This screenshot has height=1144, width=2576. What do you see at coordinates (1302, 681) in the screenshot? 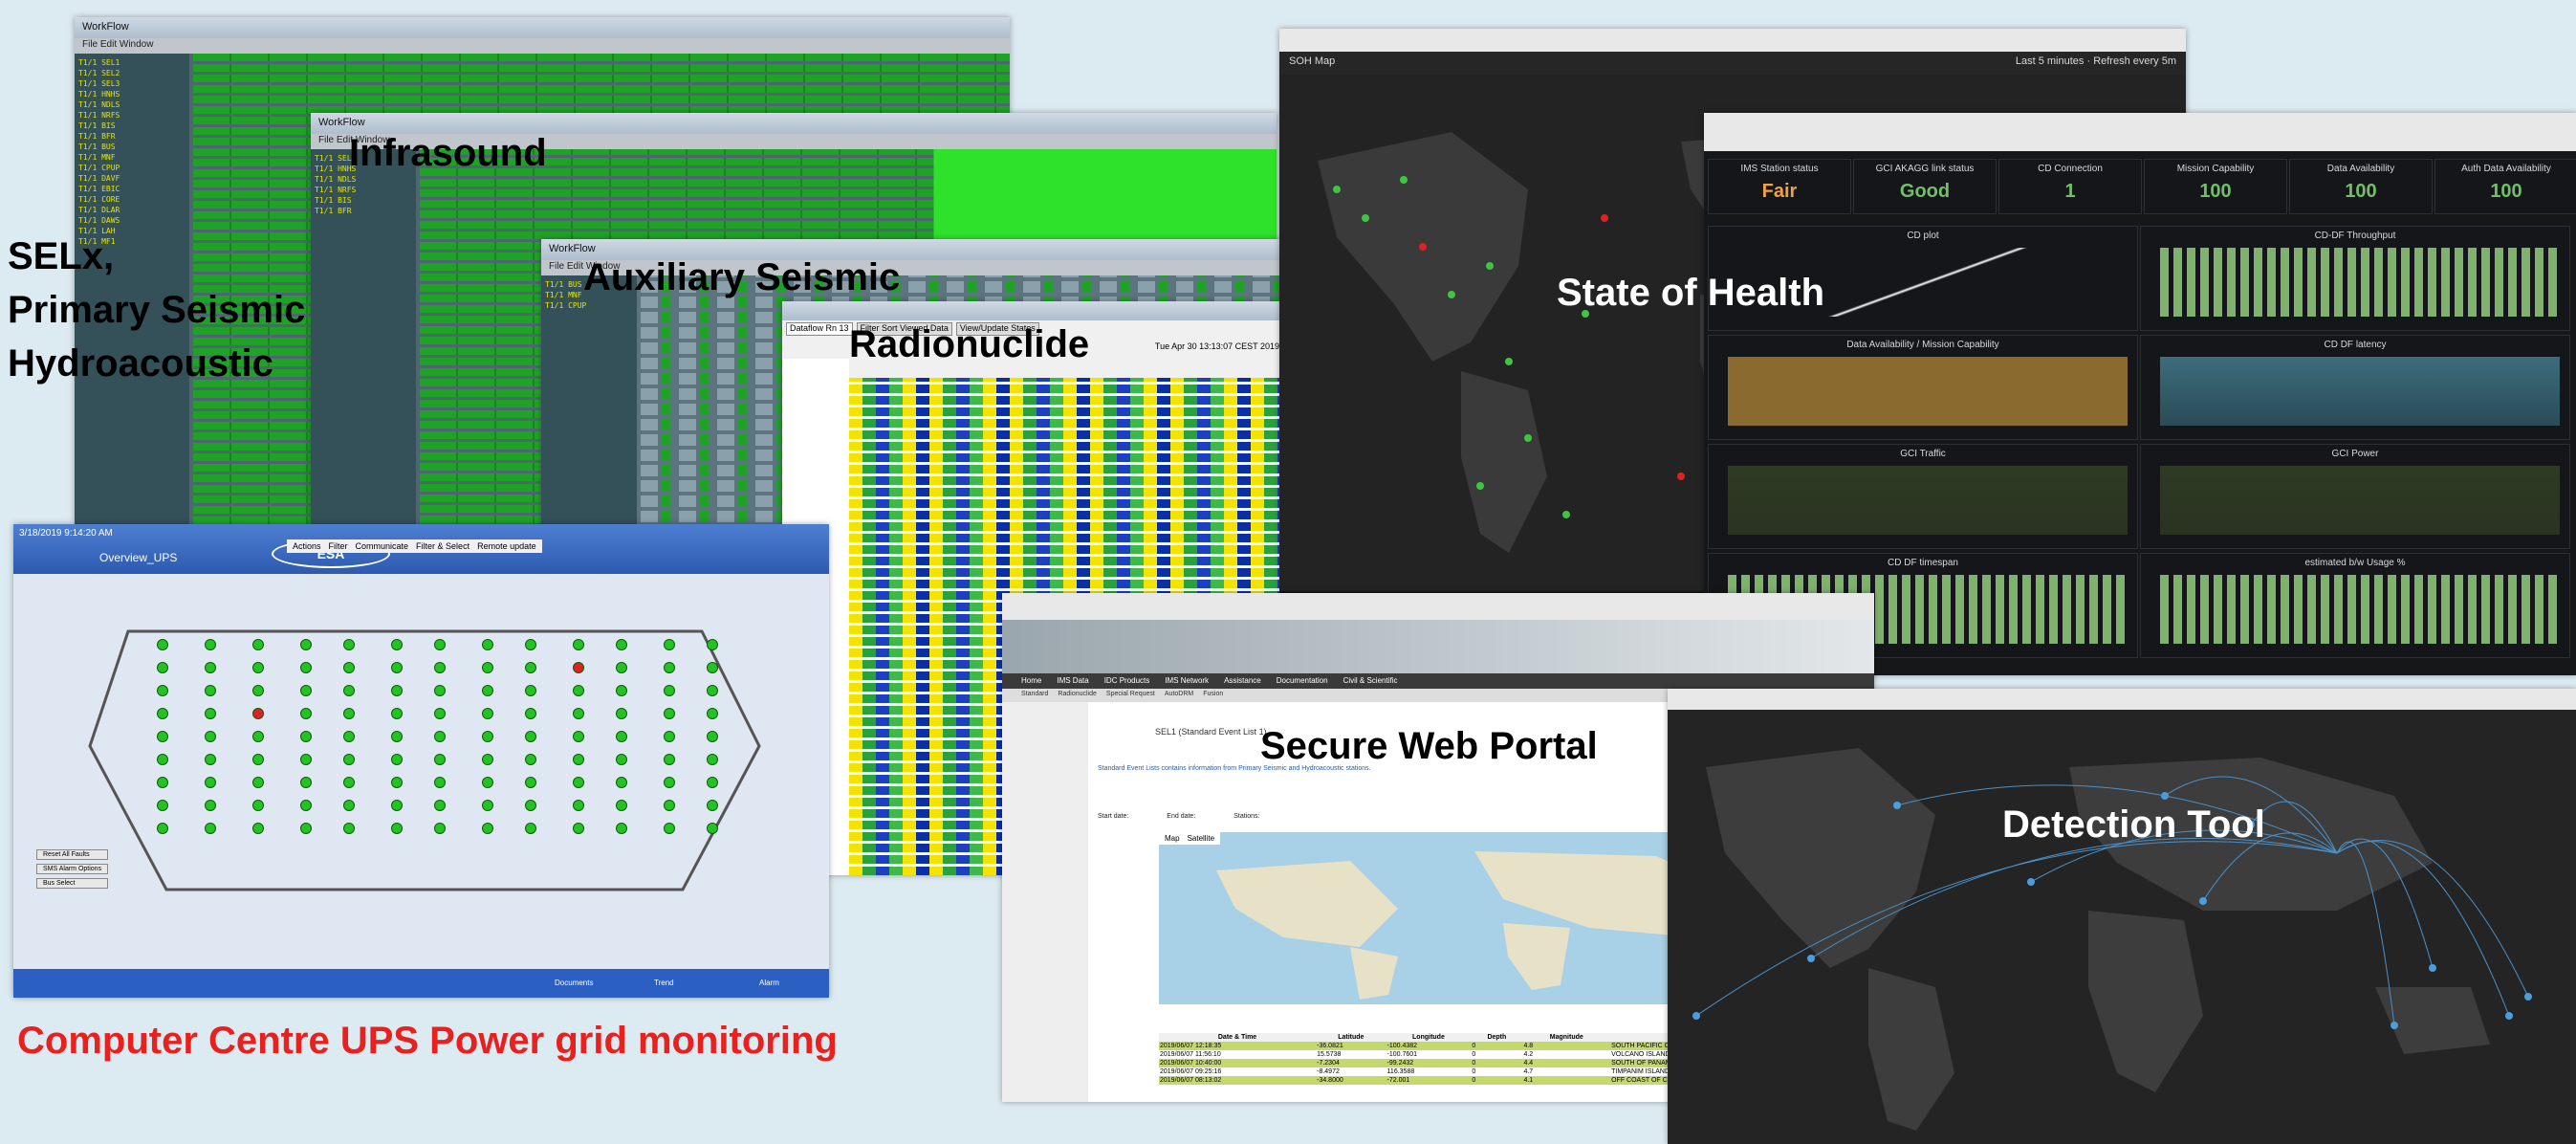
I see `nav-documentation: Documentation` at bounding box center [1302, 681].